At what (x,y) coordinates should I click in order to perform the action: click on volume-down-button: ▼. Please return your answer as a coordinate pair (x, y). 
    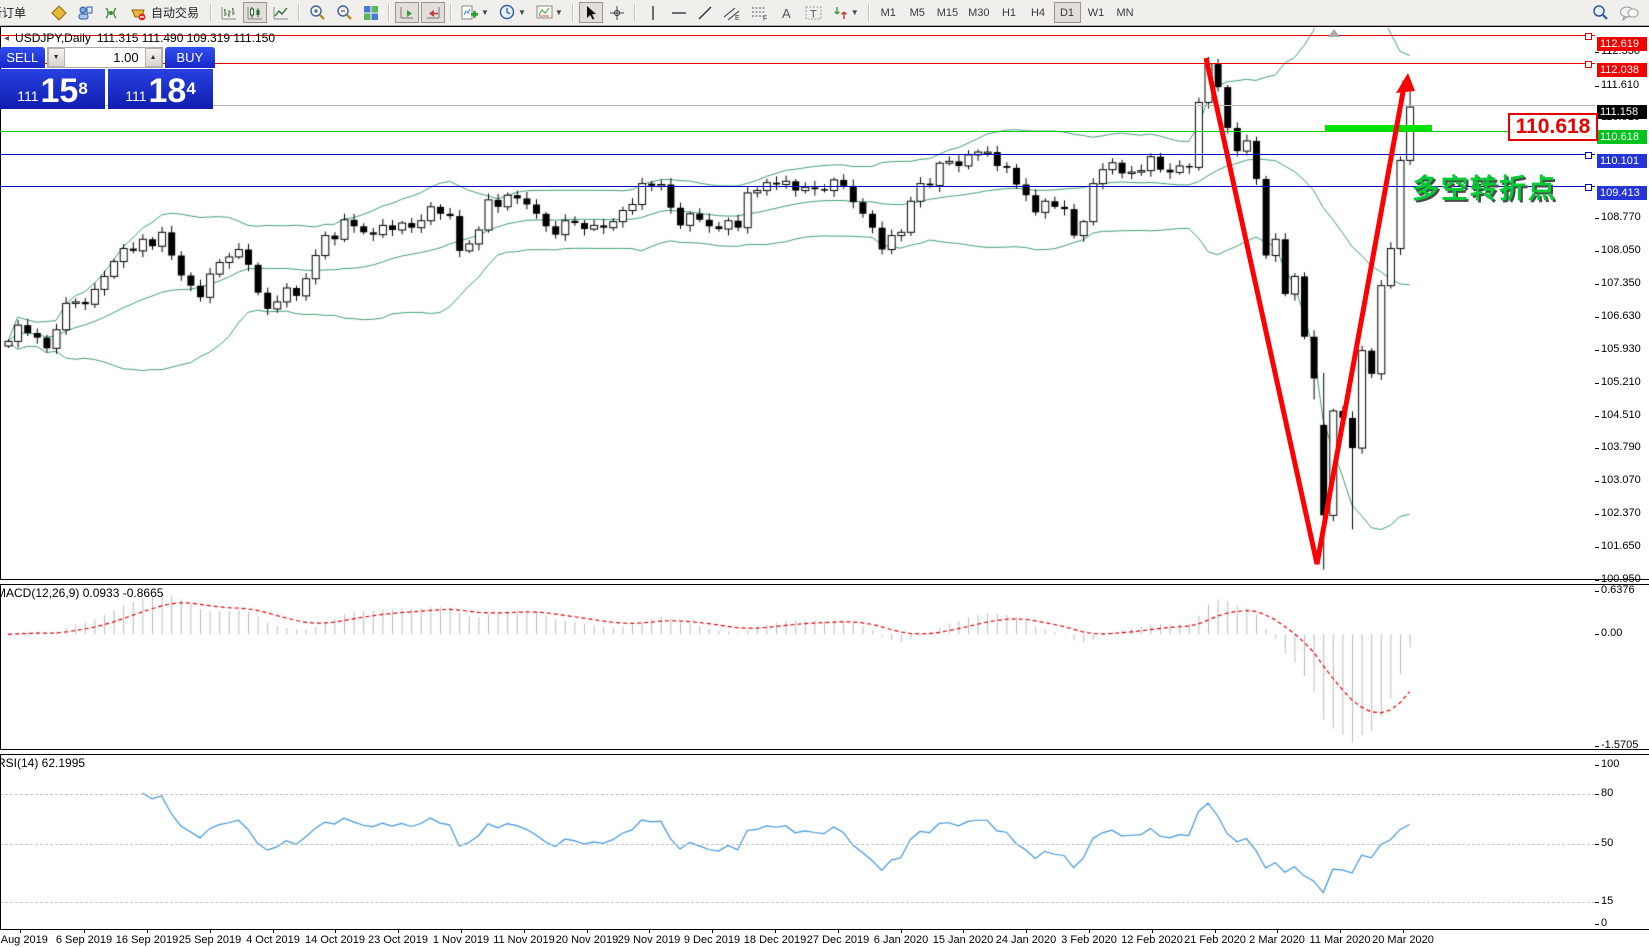
    Looking at the image, I should click on (56, 57).